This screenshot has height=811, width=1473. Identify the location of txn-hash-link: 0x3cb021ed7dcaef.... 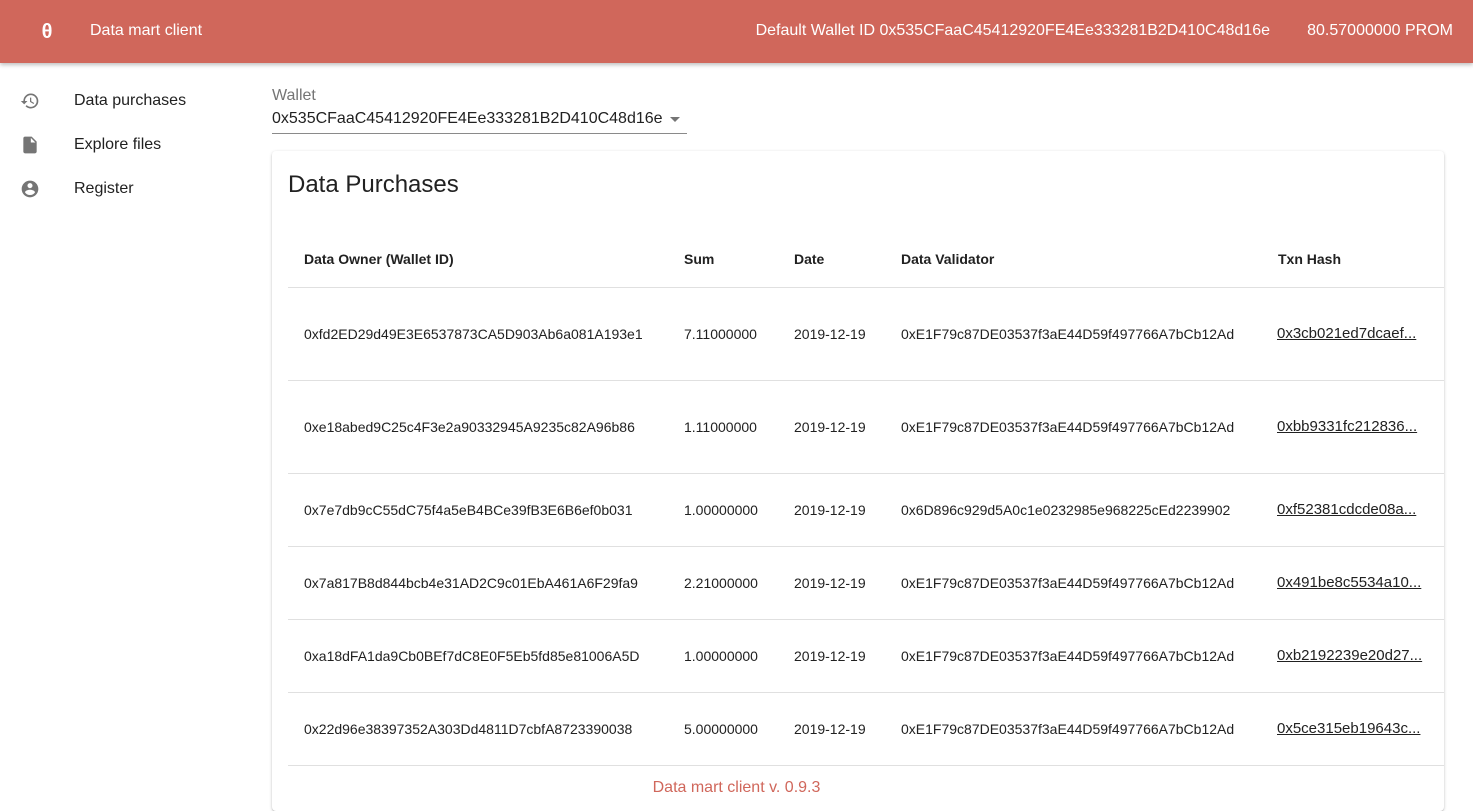
(1346, 333).